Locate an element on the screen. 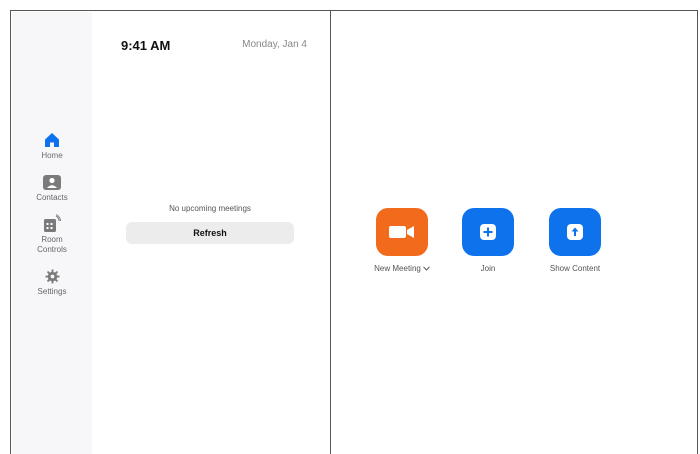 Image resolution: width=700 pixels, height=454 pixels. join-button is located at coordinates (488, 232).